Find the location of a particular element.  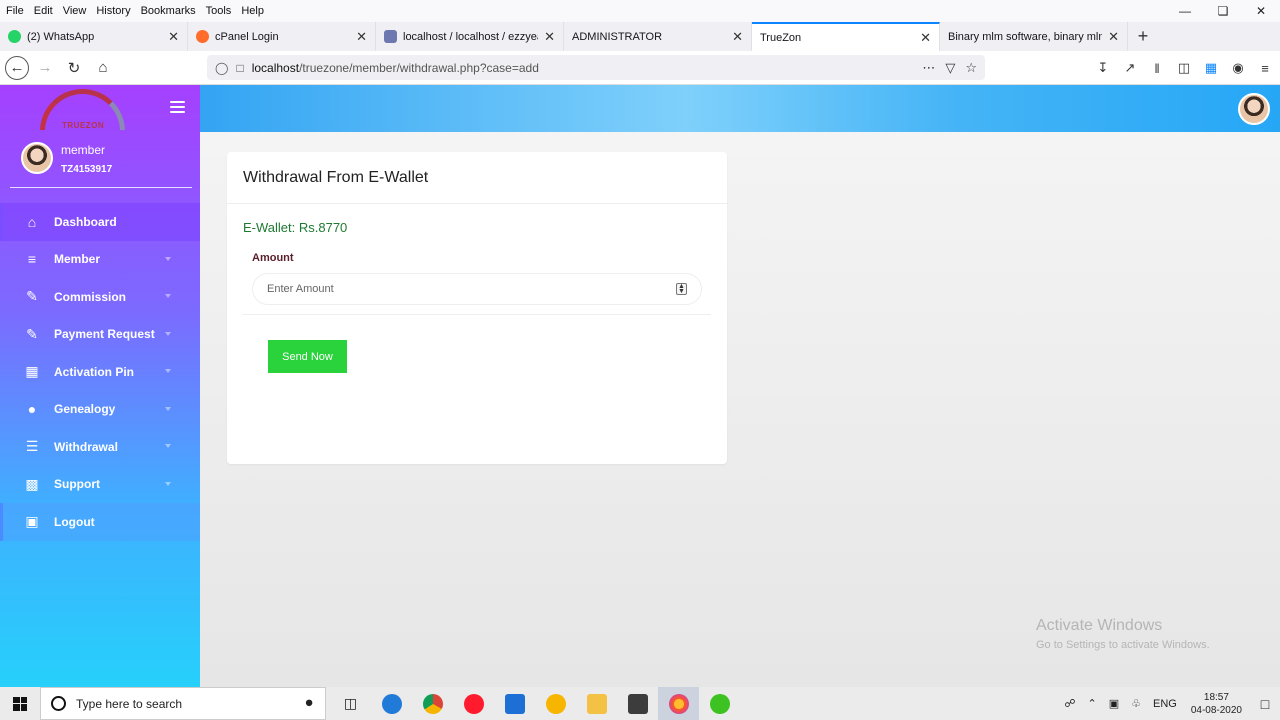

send-now-button: Send Now is located at coordinates (307, 356).